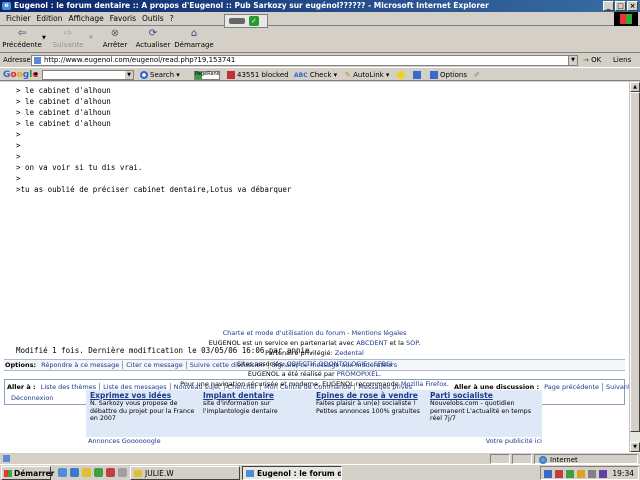  Describe the element at coordinates (62, 472) in the screenshot. I see `ie-quicklaunch-icon` at that location.